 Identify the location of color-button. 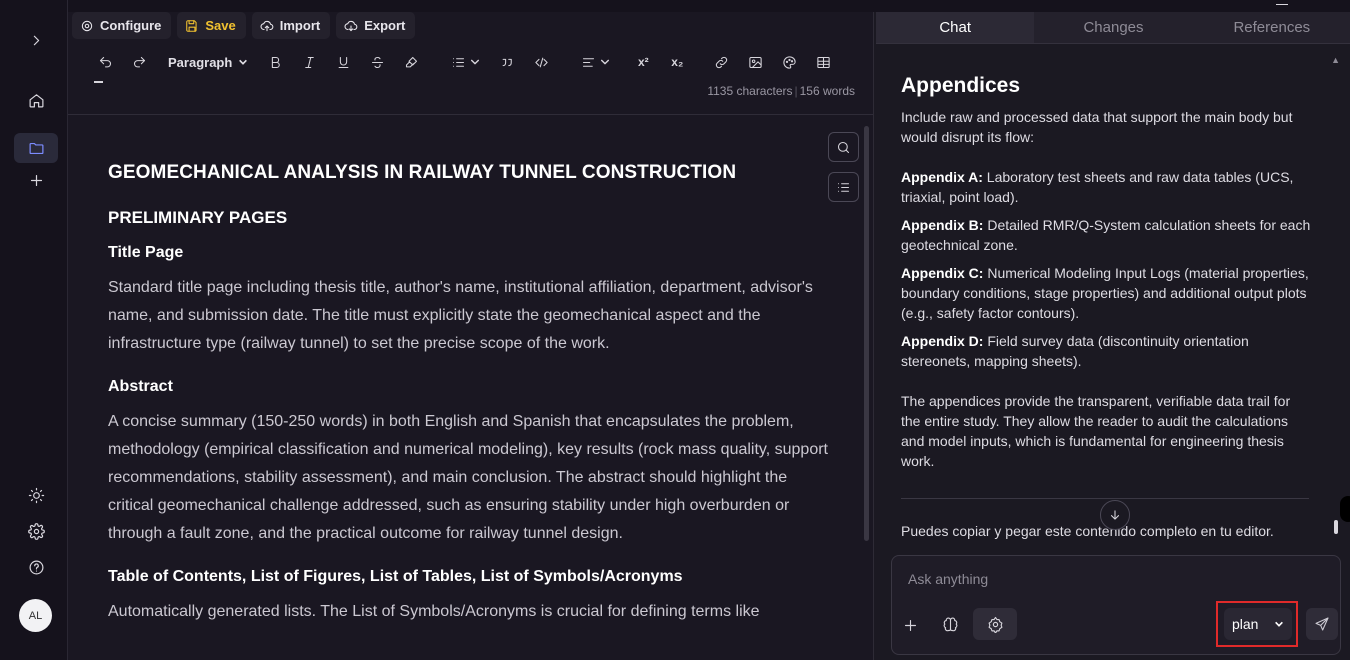
(789, 62).